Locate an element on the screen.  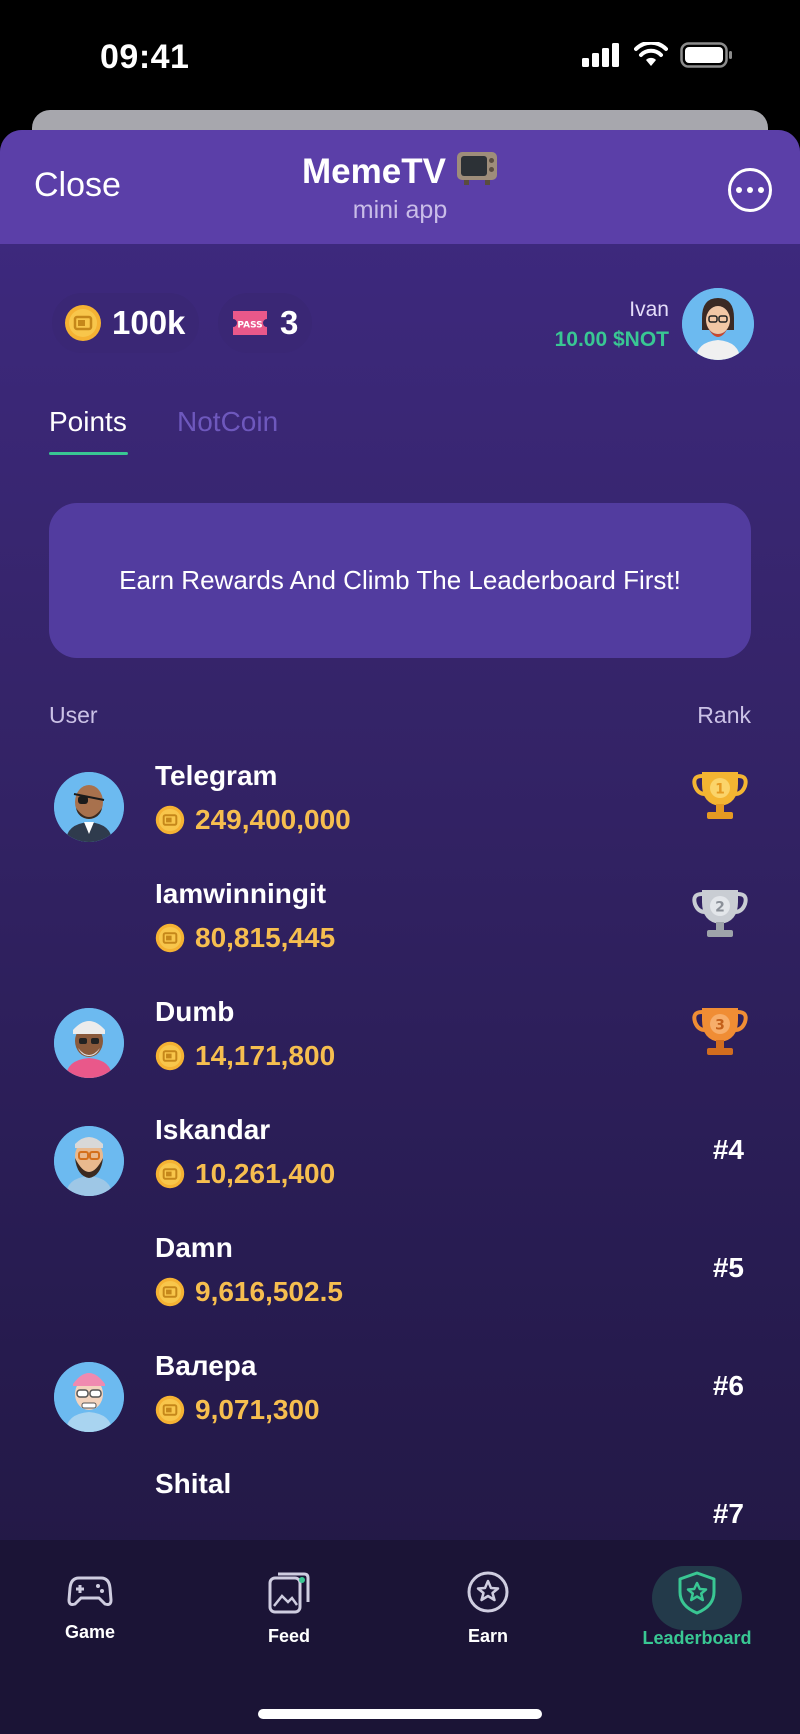
user-points-value: 249,400,000 is located at coordinates (273, 819).